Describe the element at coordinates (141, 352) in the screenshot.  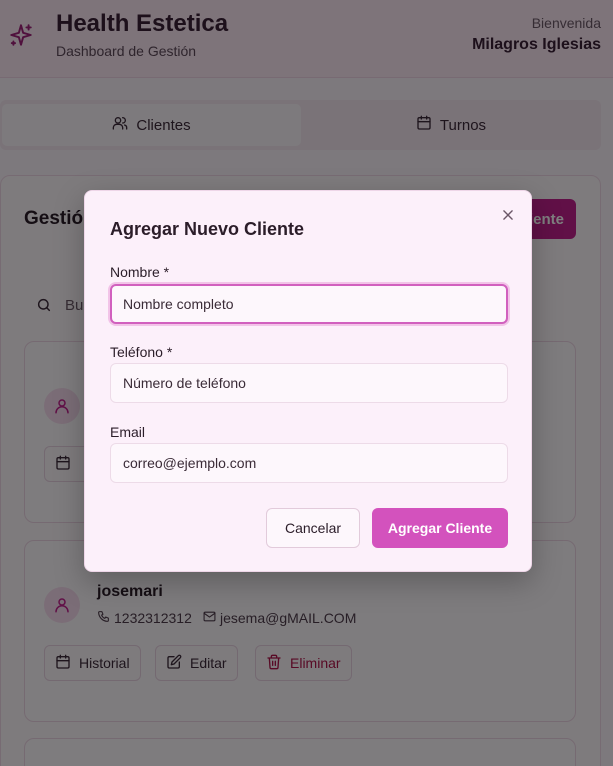
I see `phone-label: Teléfono *` at that location.